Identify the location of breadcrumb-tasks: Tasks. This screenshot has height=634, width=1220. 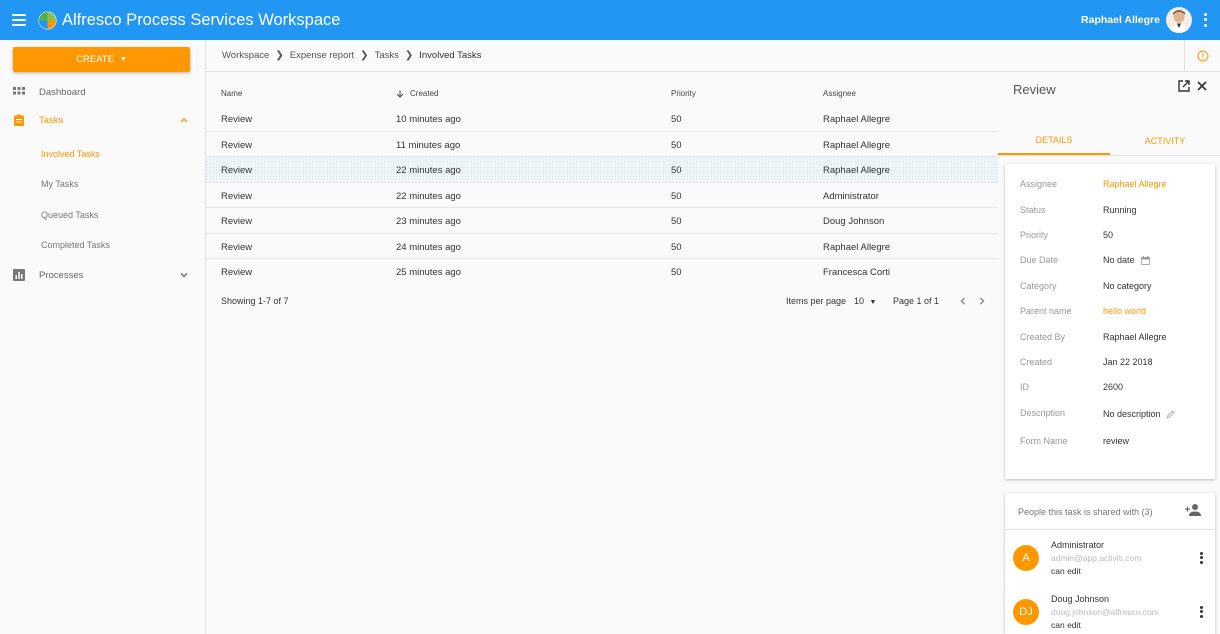
(387, 55).